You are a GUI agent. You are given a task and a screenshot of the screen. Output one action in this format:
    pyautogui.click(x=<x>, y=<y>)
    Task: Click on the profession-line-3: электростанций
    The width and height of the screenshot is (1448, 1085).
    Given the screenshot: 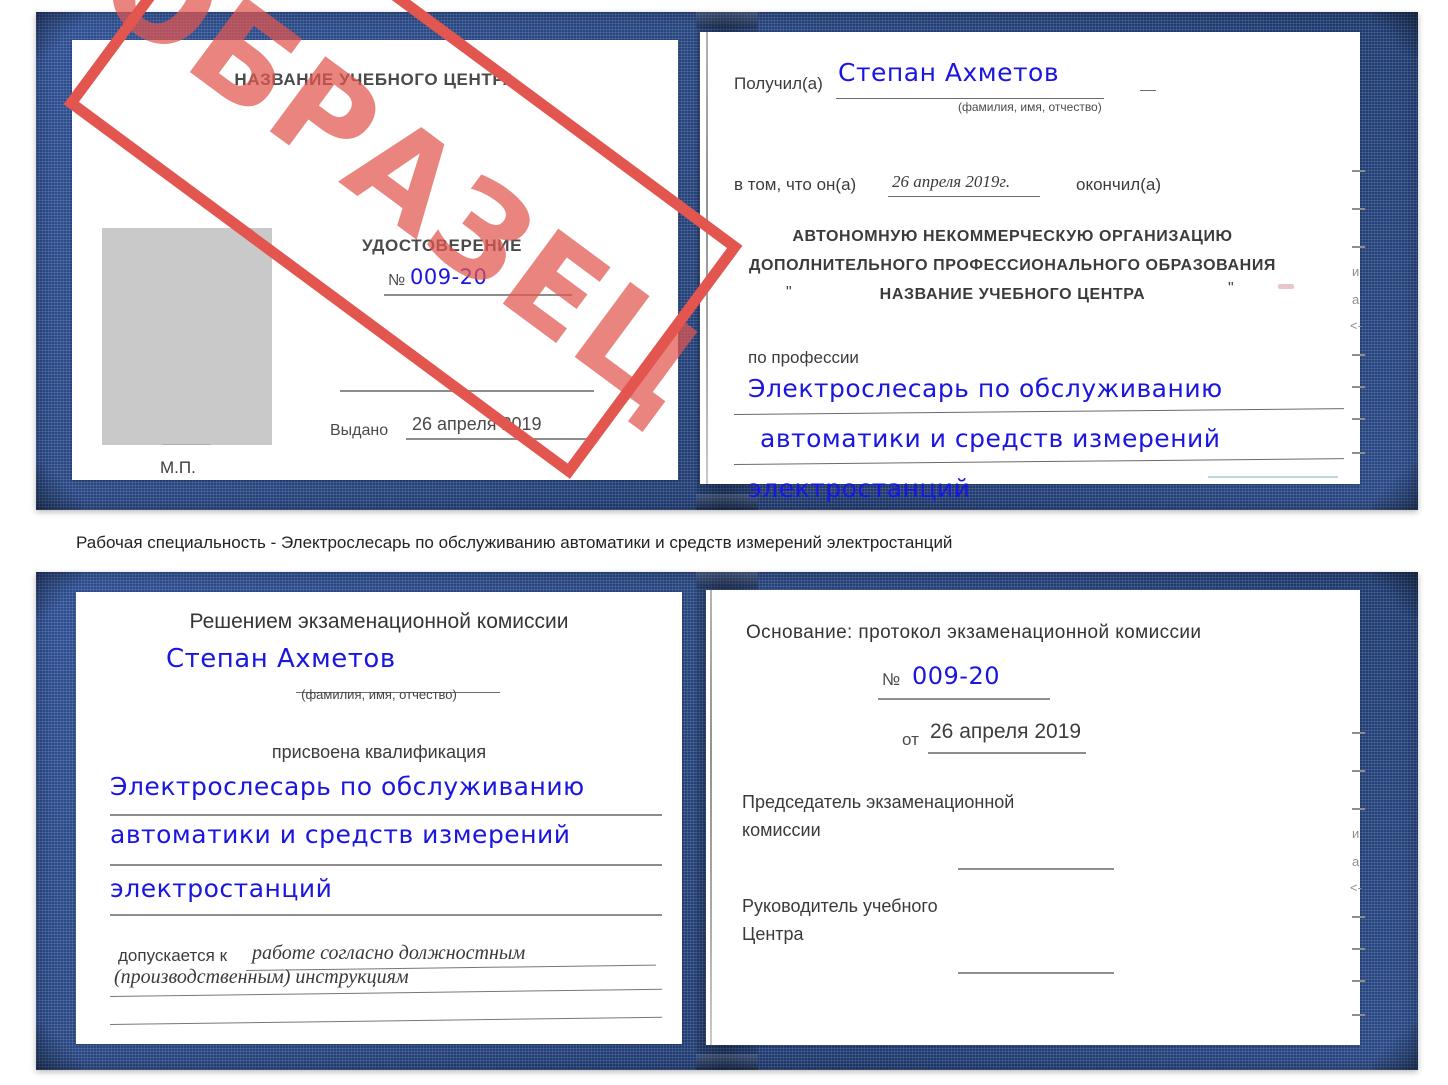 What is the action you would take?
    pyautogui.click(x=859, y=488)
    